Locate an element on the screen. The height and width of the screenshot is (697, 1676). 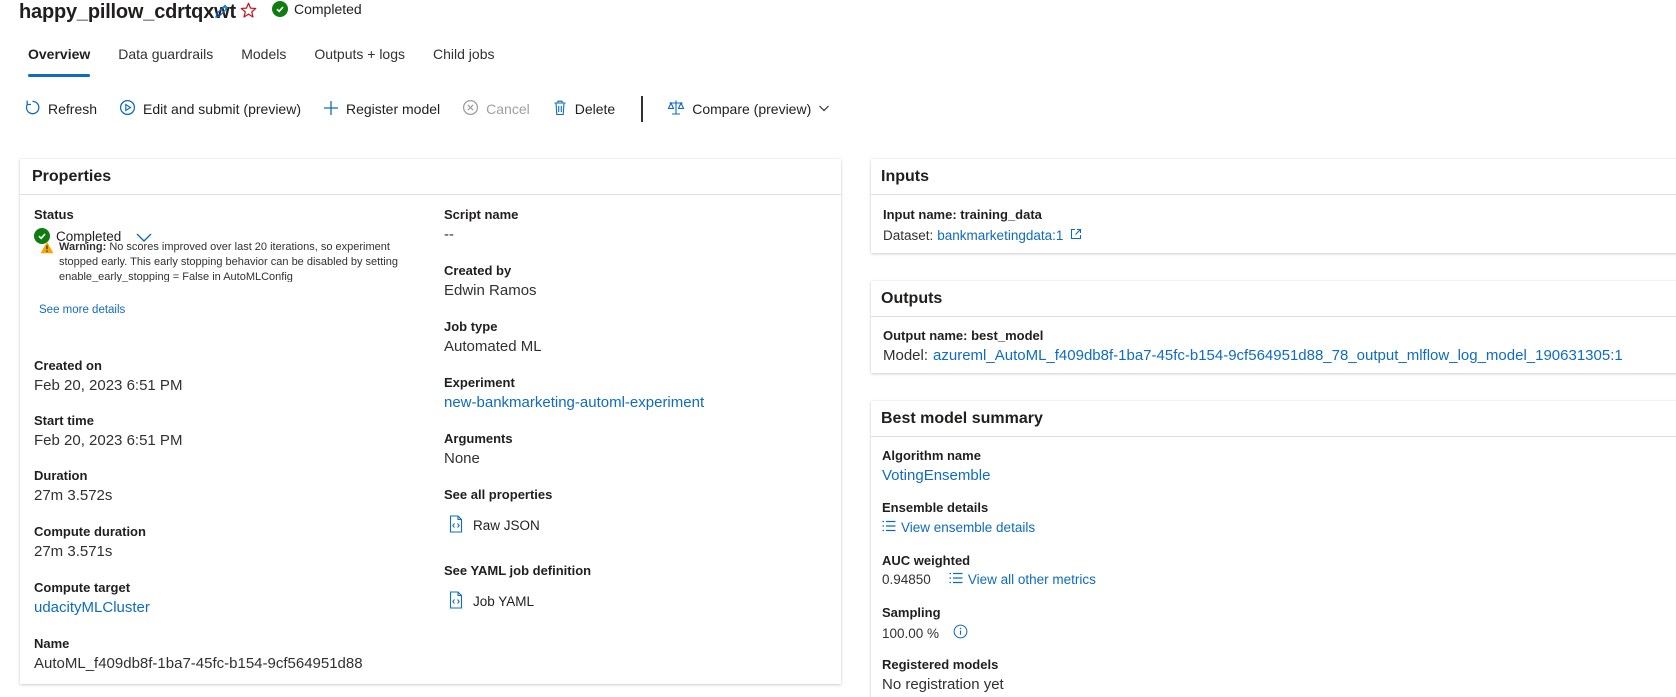
view-ensemble-details-link: View ensemble details is located at coordinates (958, 527).